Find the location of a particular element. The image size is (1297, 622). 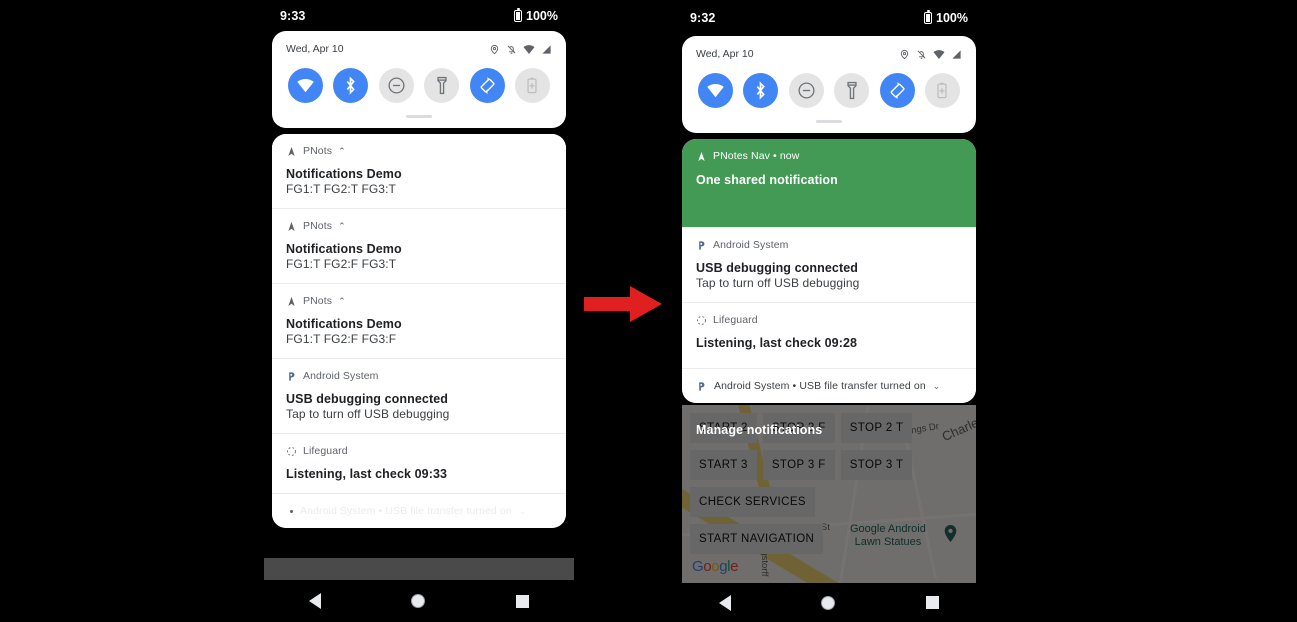

footer-dot-icon is located at coordinates (291, 511).